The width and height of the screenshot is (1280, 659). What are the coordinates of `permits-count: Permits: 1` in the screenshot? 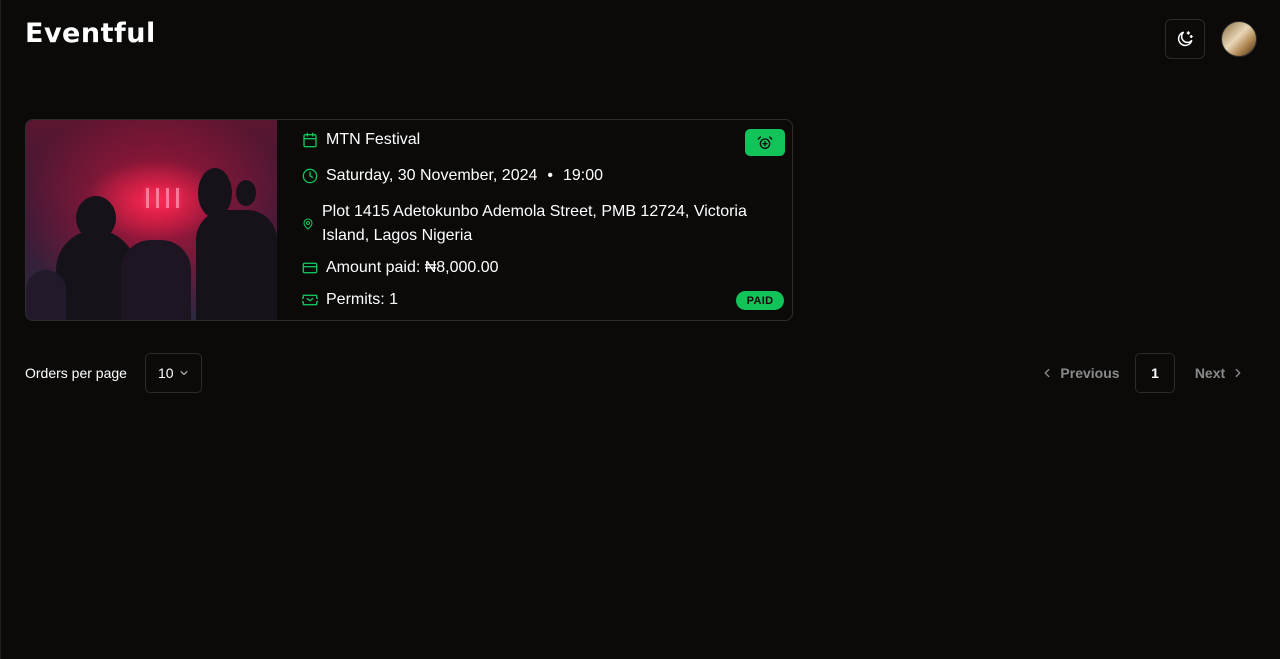 It's located at (362, 299).